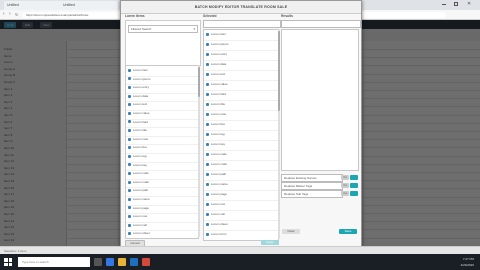  What do you see at coordinates (98, 262) in the screenshot?
I see `task-view-icon` at bounding box center [98, 262].